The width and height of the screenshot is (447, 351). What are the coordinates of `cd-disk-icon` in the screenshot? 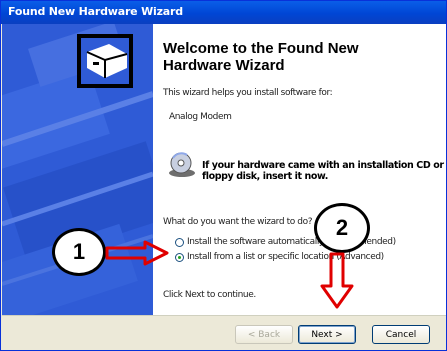 It's located at (182, 164).